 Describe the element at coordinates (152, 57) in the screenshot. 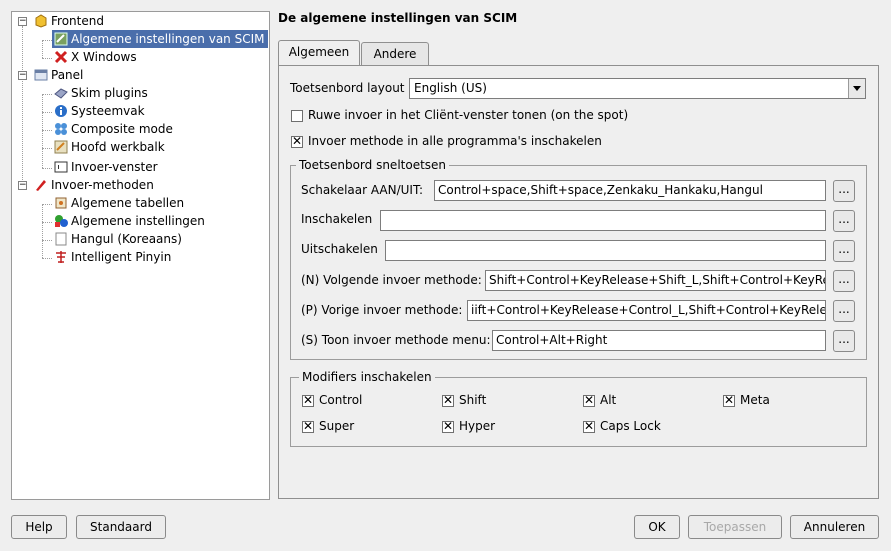

I see `tree-item-xwindows: X Windows` at that location.